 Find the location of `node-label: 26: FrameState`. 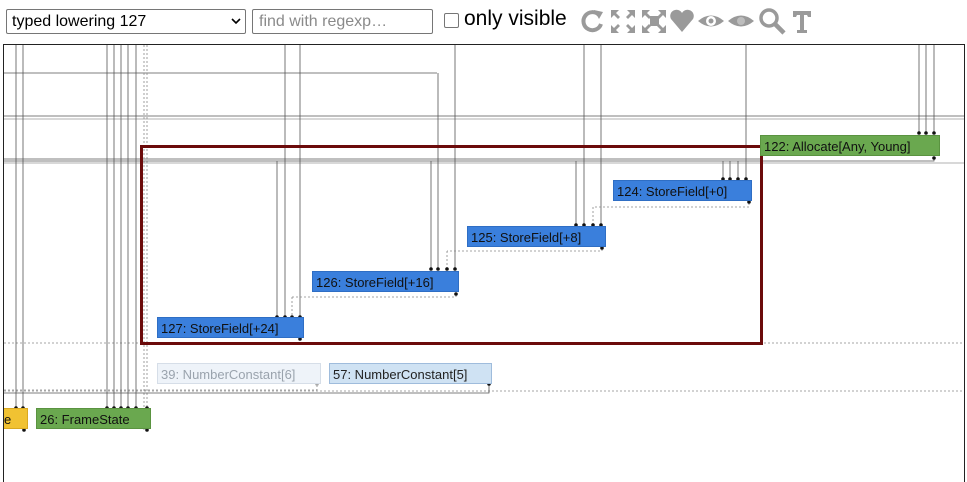

node-label: 26: FrameState is located at coordinates (85, 419).